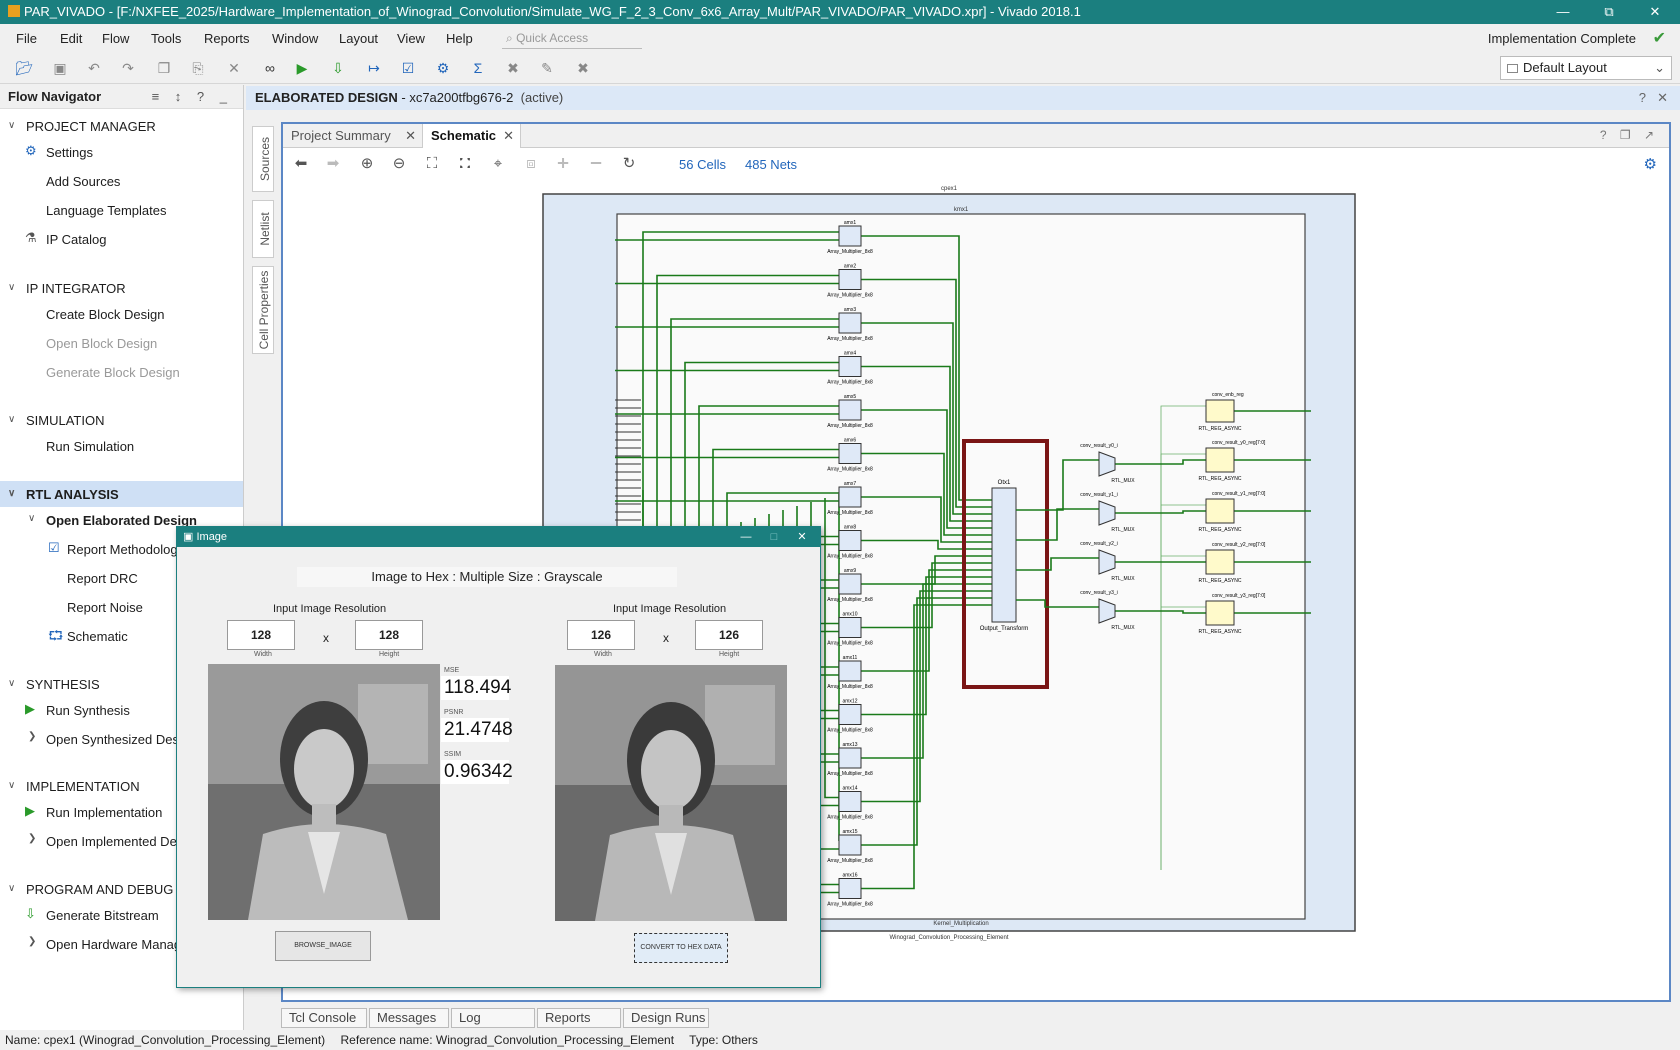 This screenshot has width=1680, height=1050. What do you see at coordinates (24, 68) in the screenshot?
I see `open-project-icon: 📂︎` at bounding box center [24, 68].